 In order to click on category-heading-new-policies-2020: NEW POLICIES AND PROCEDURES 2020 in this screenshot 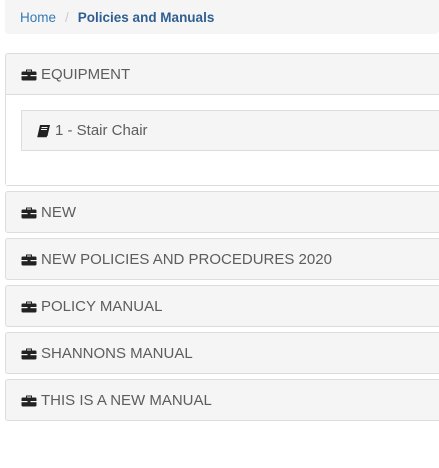, I will do `click(222, 259)`.